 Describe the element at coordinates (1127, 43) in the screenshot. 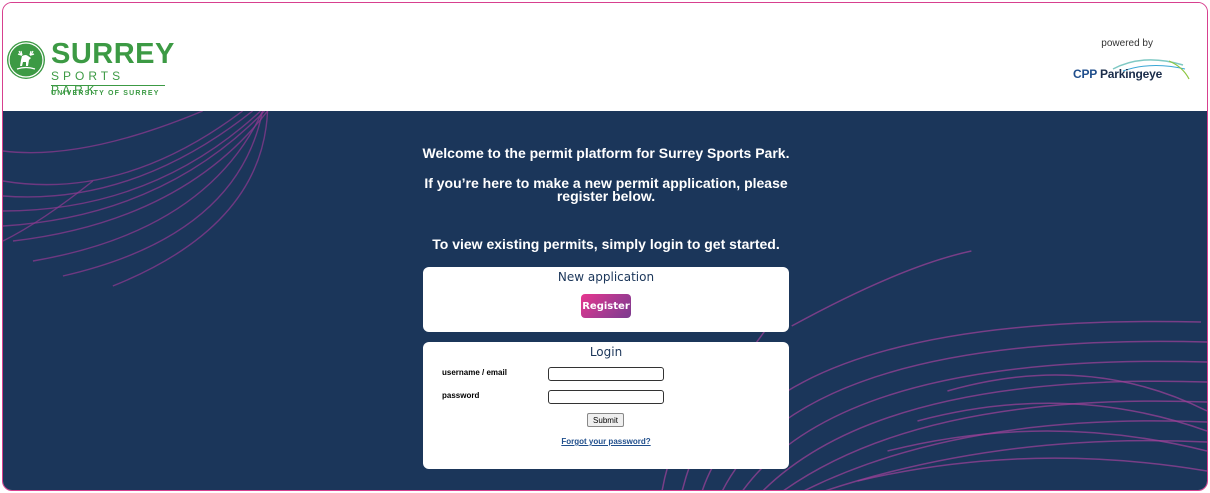

I see `powered-by-text: powered by` at that location.